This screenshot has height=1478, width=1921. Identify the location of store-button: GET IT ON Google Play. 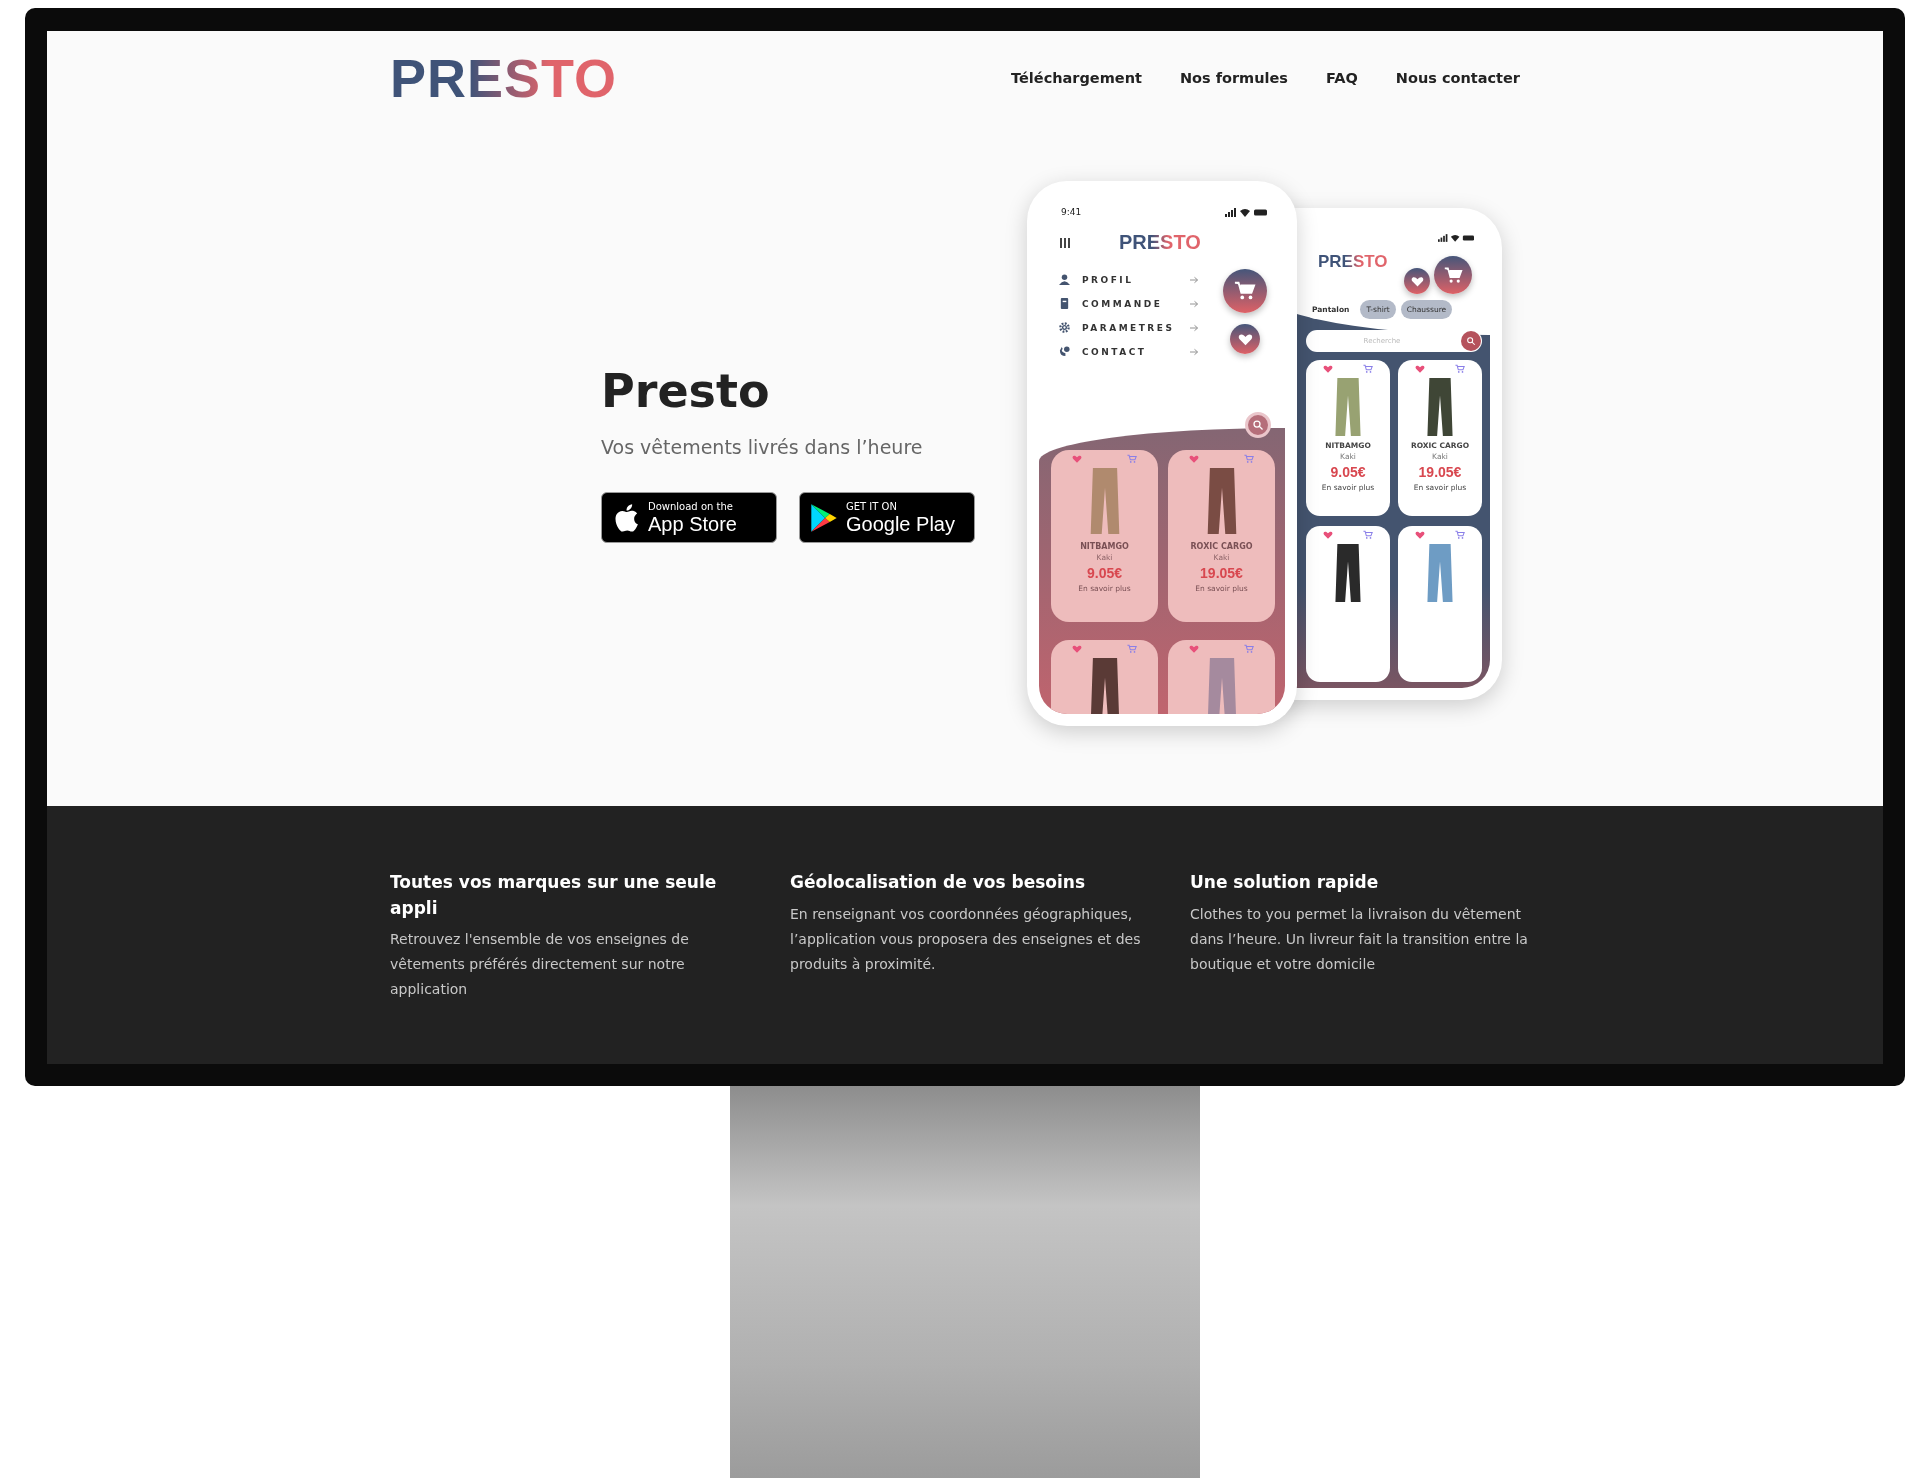
(887, 517).